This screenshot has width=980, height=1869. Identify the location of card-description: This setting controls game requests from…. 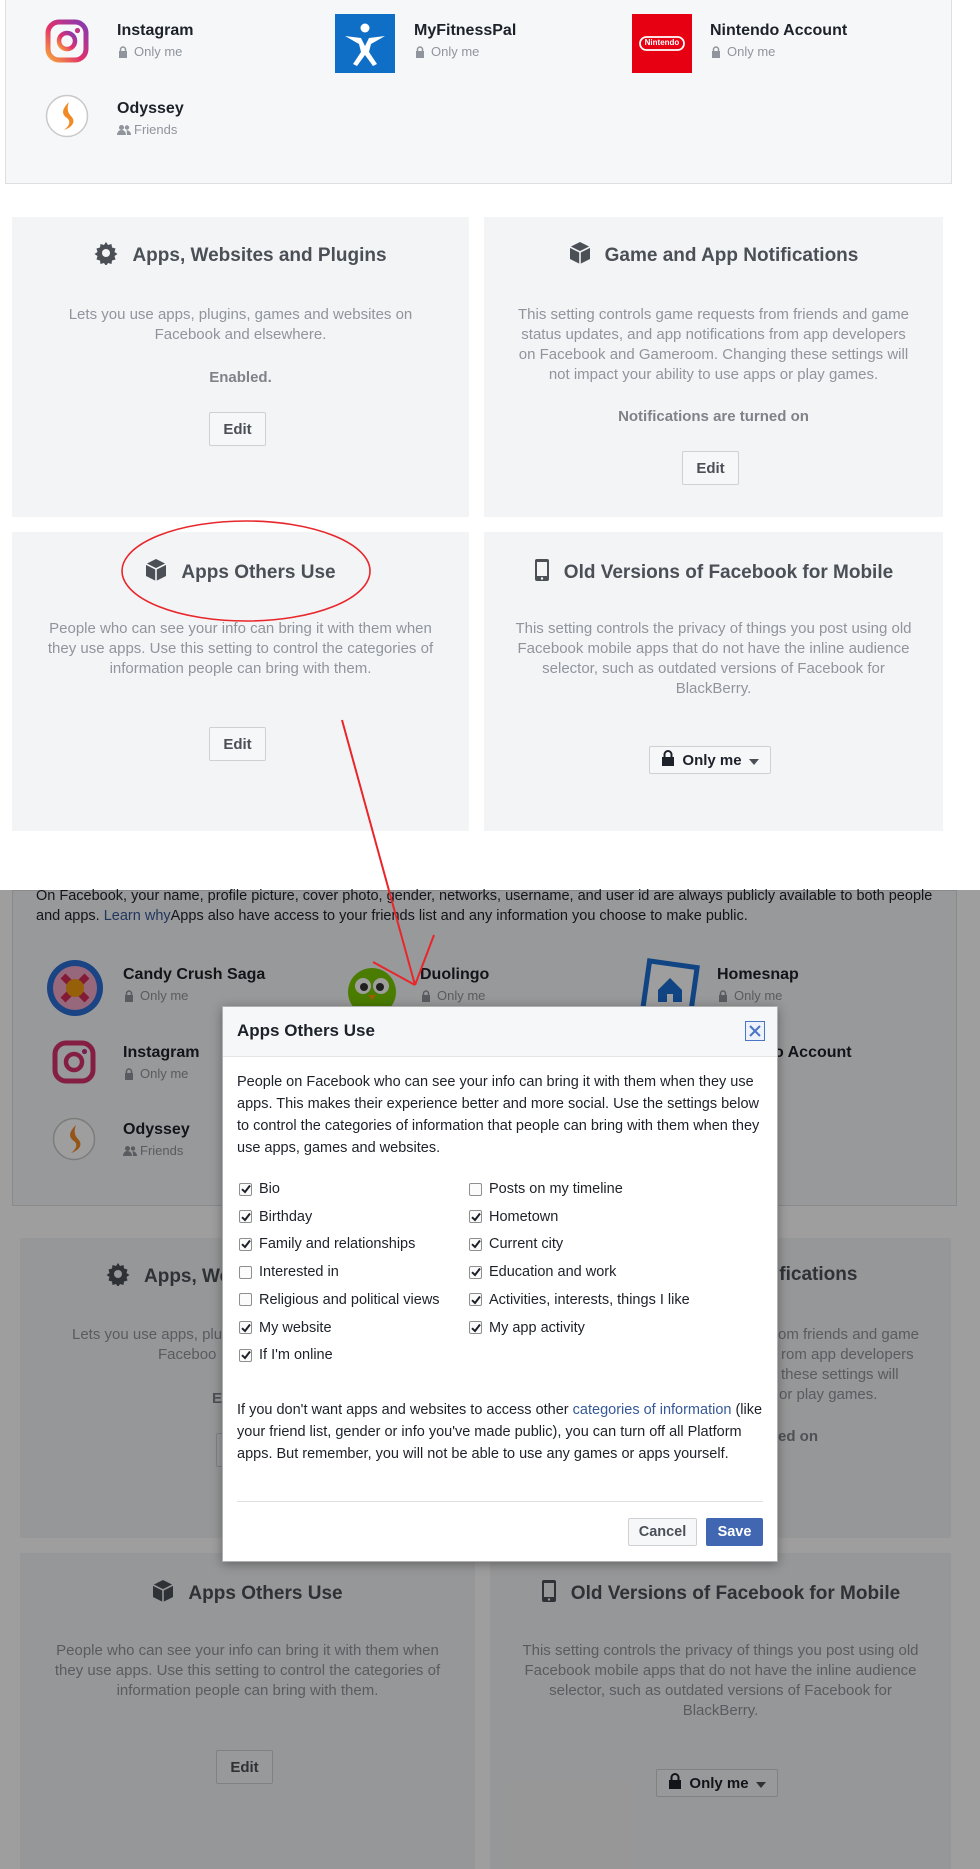
(713, 344).